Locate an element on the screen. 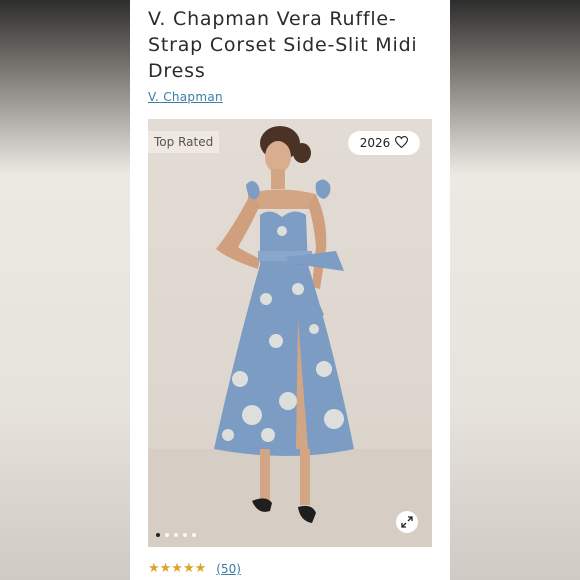 The height and width of the screenshot is (580, 580). favorite-count: 2026 is located at coordinates (375, 143).